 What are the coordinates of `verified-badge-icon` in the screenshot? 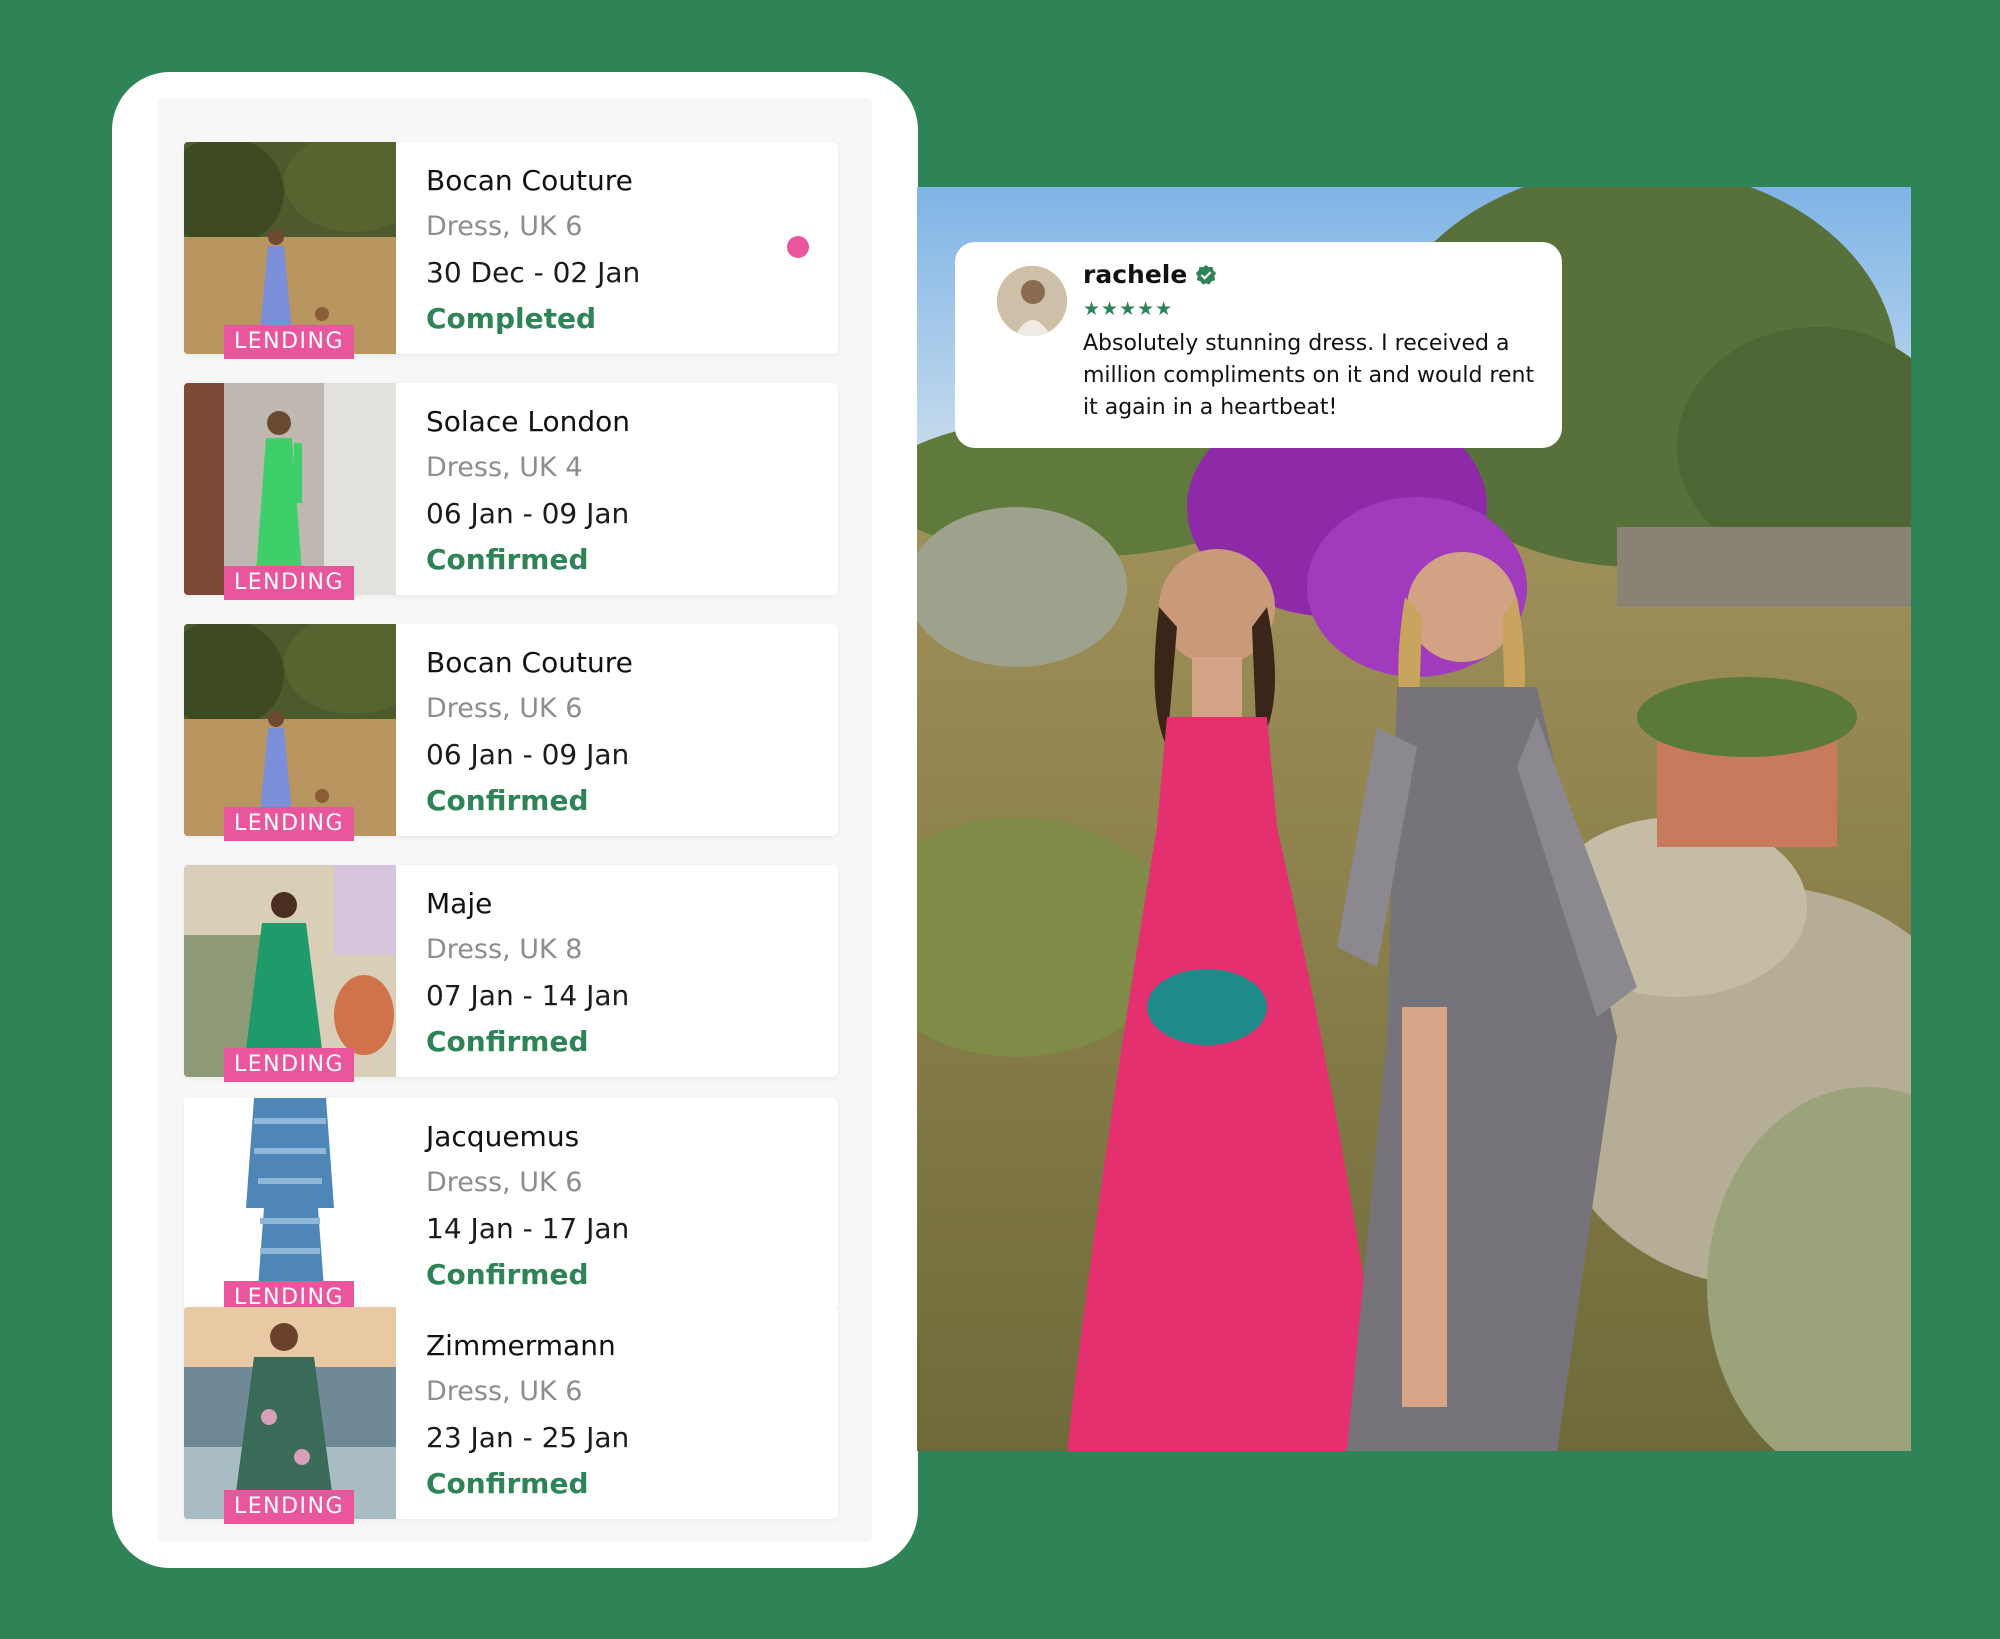 It's located at (1206, 274).